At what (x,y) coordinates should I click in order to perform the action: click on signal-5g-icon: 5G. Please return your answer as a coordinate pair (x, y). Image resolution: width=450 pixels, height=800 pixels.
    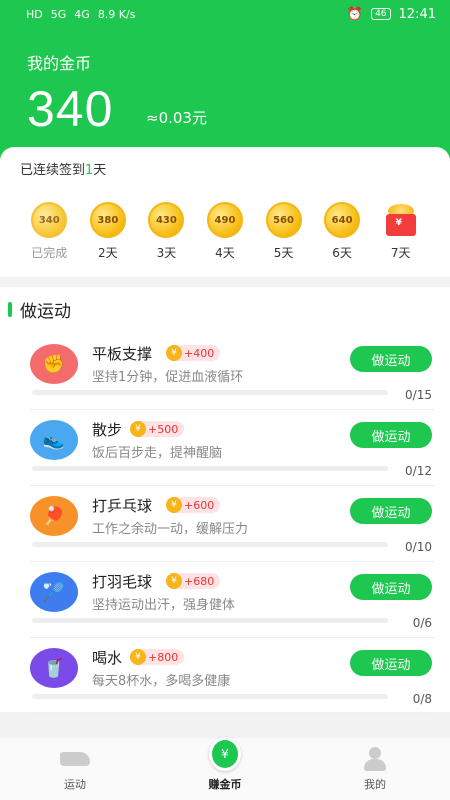
    Looking at the image, I should click on (58, 14).